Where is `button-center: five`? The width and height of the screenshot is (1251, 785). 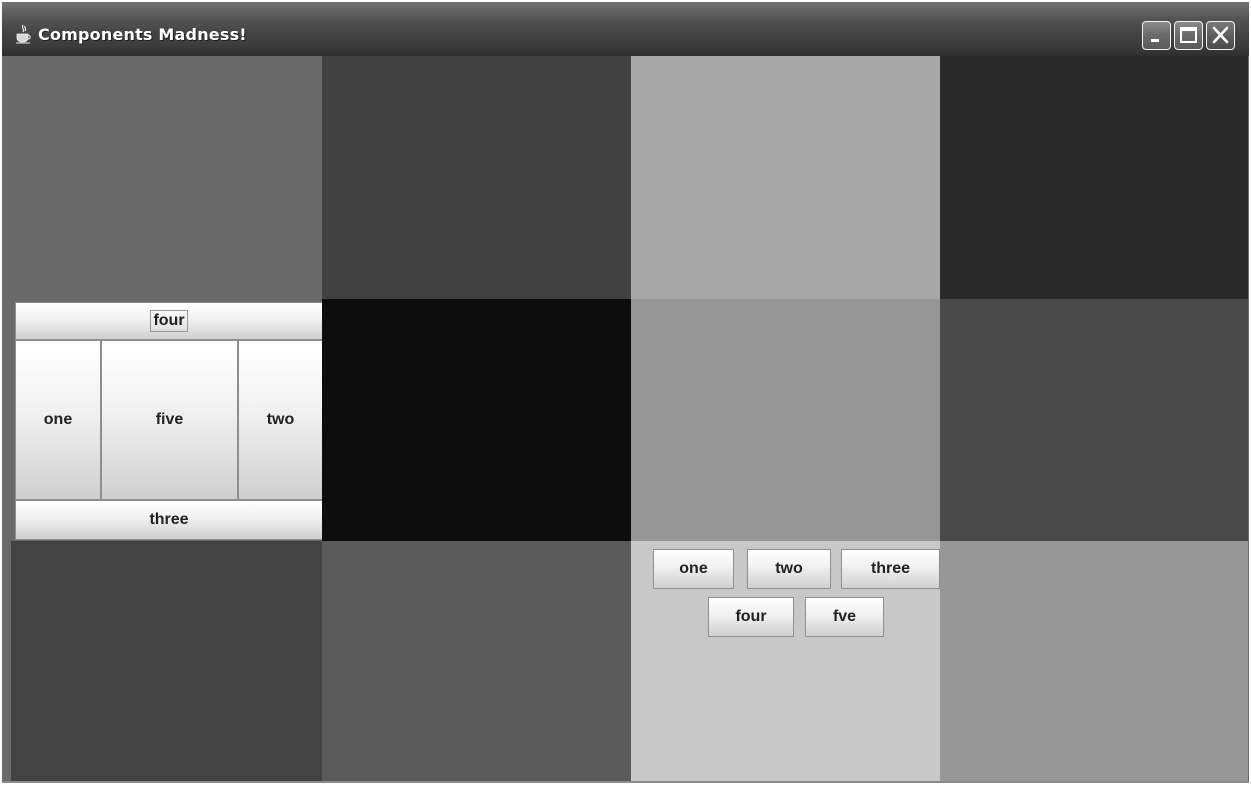
button-center: five is located at coordinates (169, 420).